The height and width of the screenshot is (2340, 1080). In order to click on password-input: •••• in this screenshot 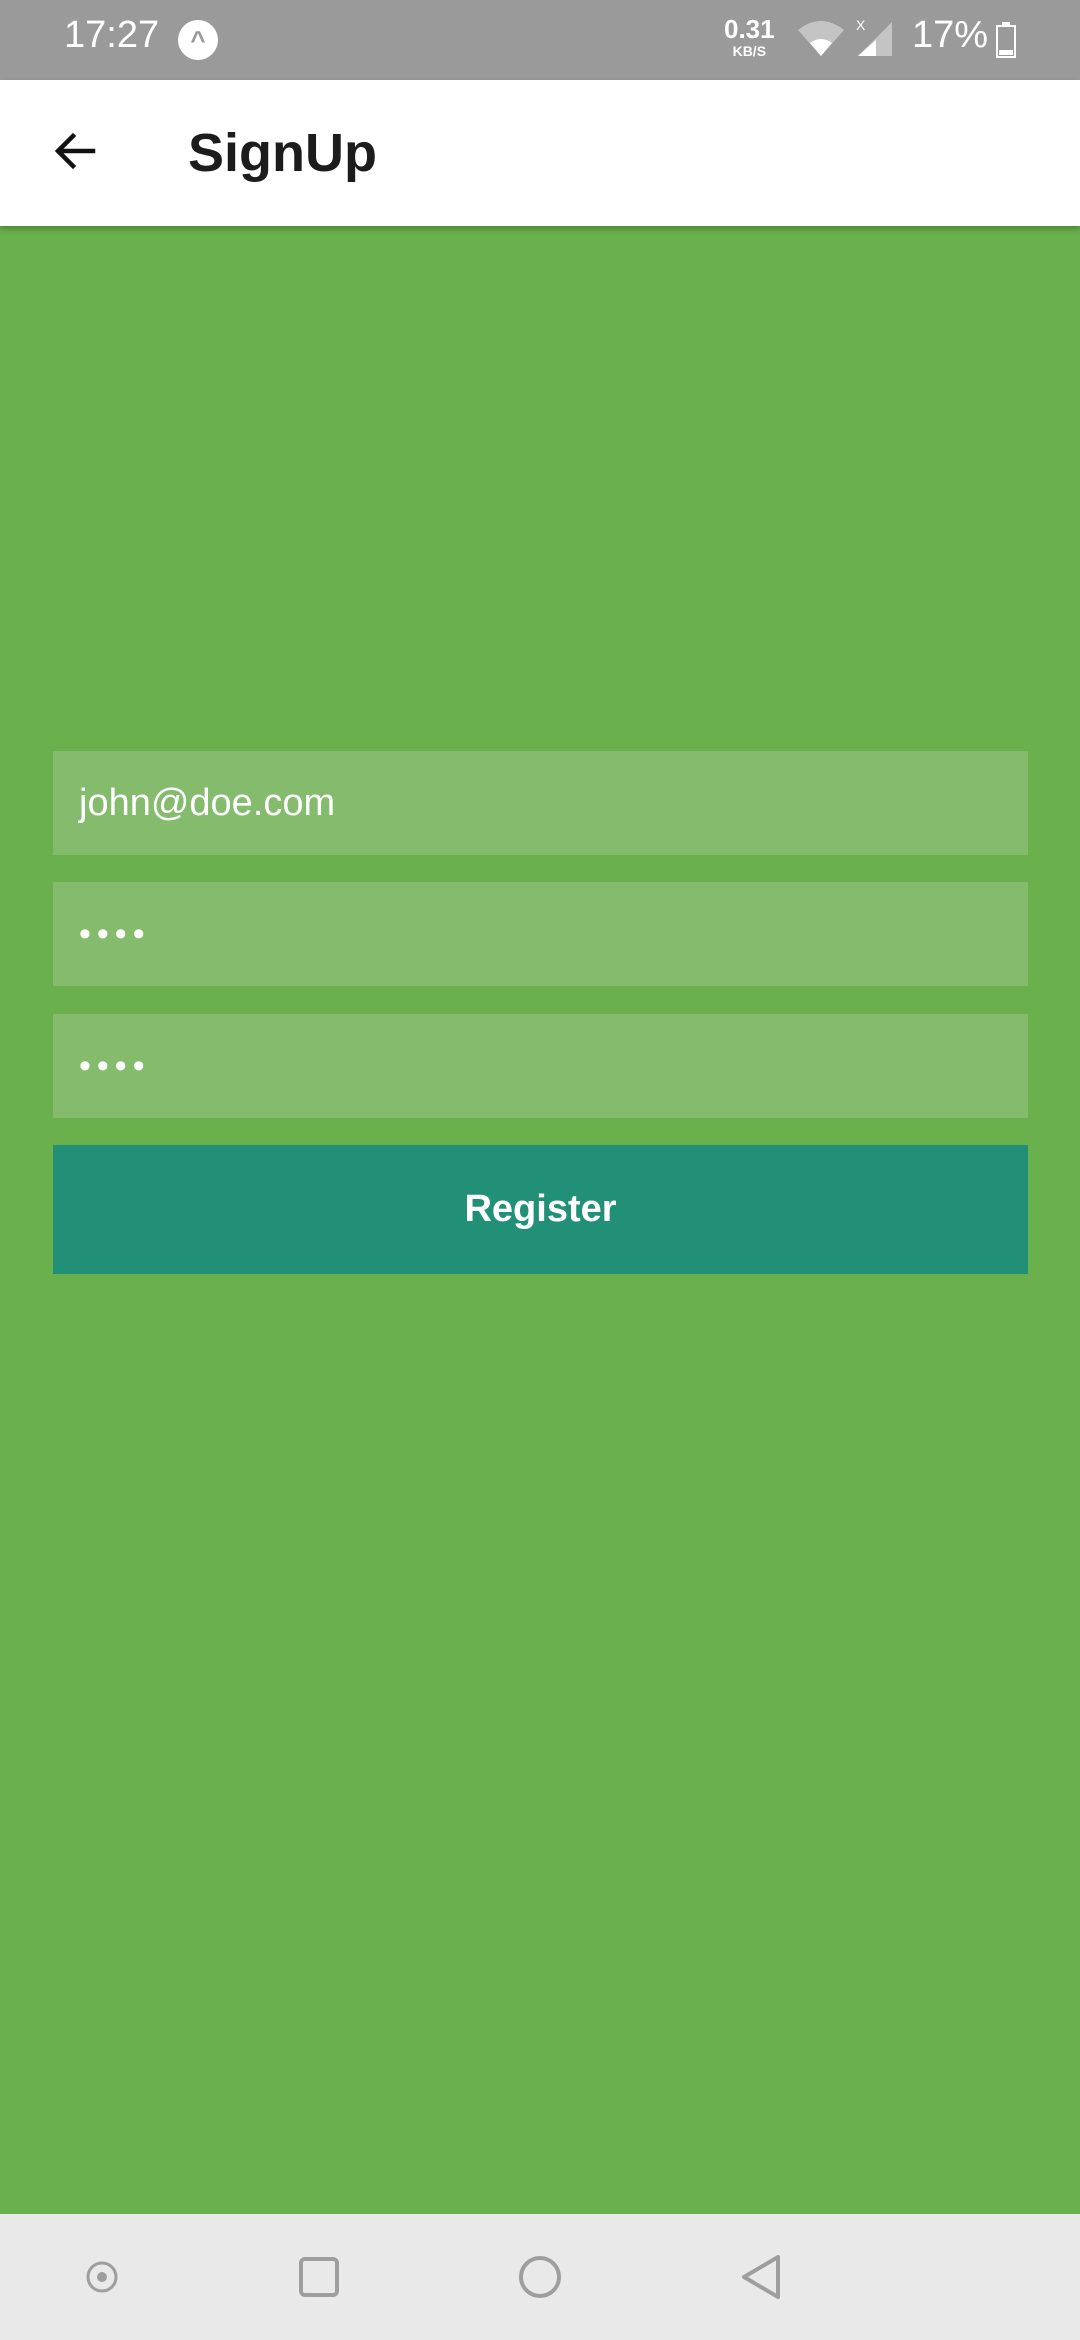, I will do `click(540, 934)`.